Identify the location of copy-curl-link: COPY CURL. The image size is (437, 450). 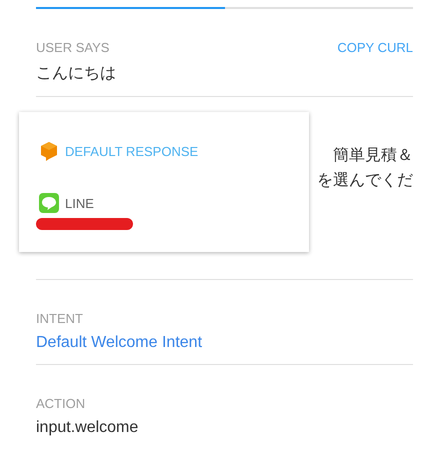
(375, 47).